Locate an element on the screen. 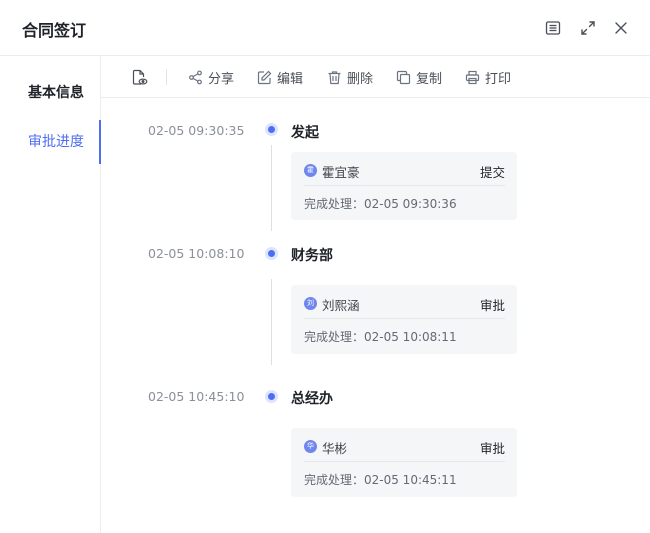 The height and width of the screenshot is (533, 650). avatar: 刘 is located at coordinates (310, 303).